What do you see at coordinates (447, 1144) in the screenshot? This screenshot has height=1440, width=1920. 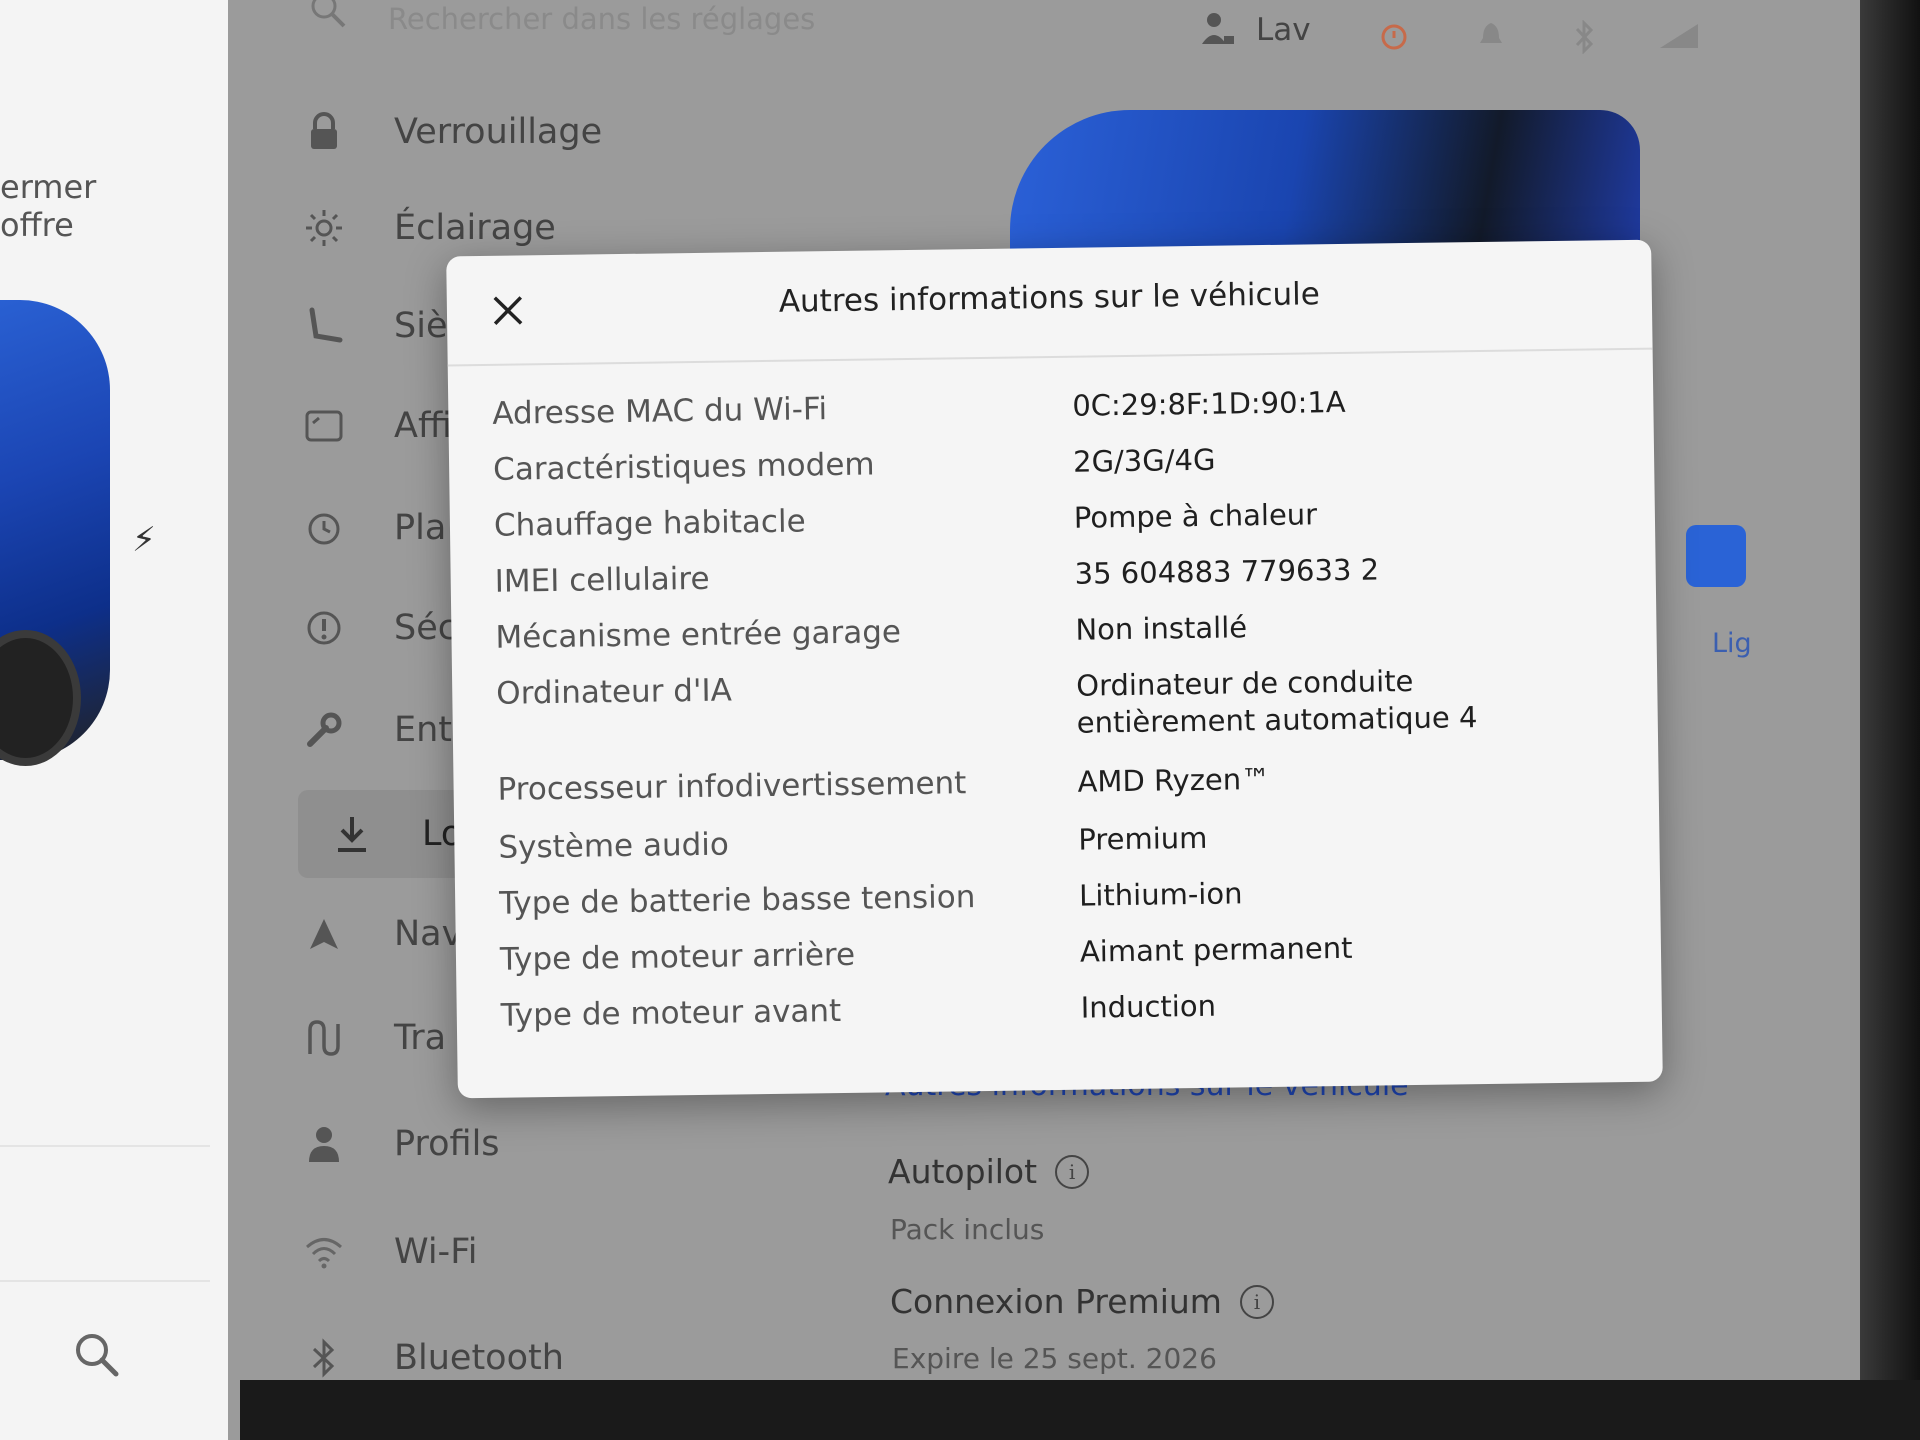 I see `menu-label-profiles: Profils` at bounding box center [447, 1144].